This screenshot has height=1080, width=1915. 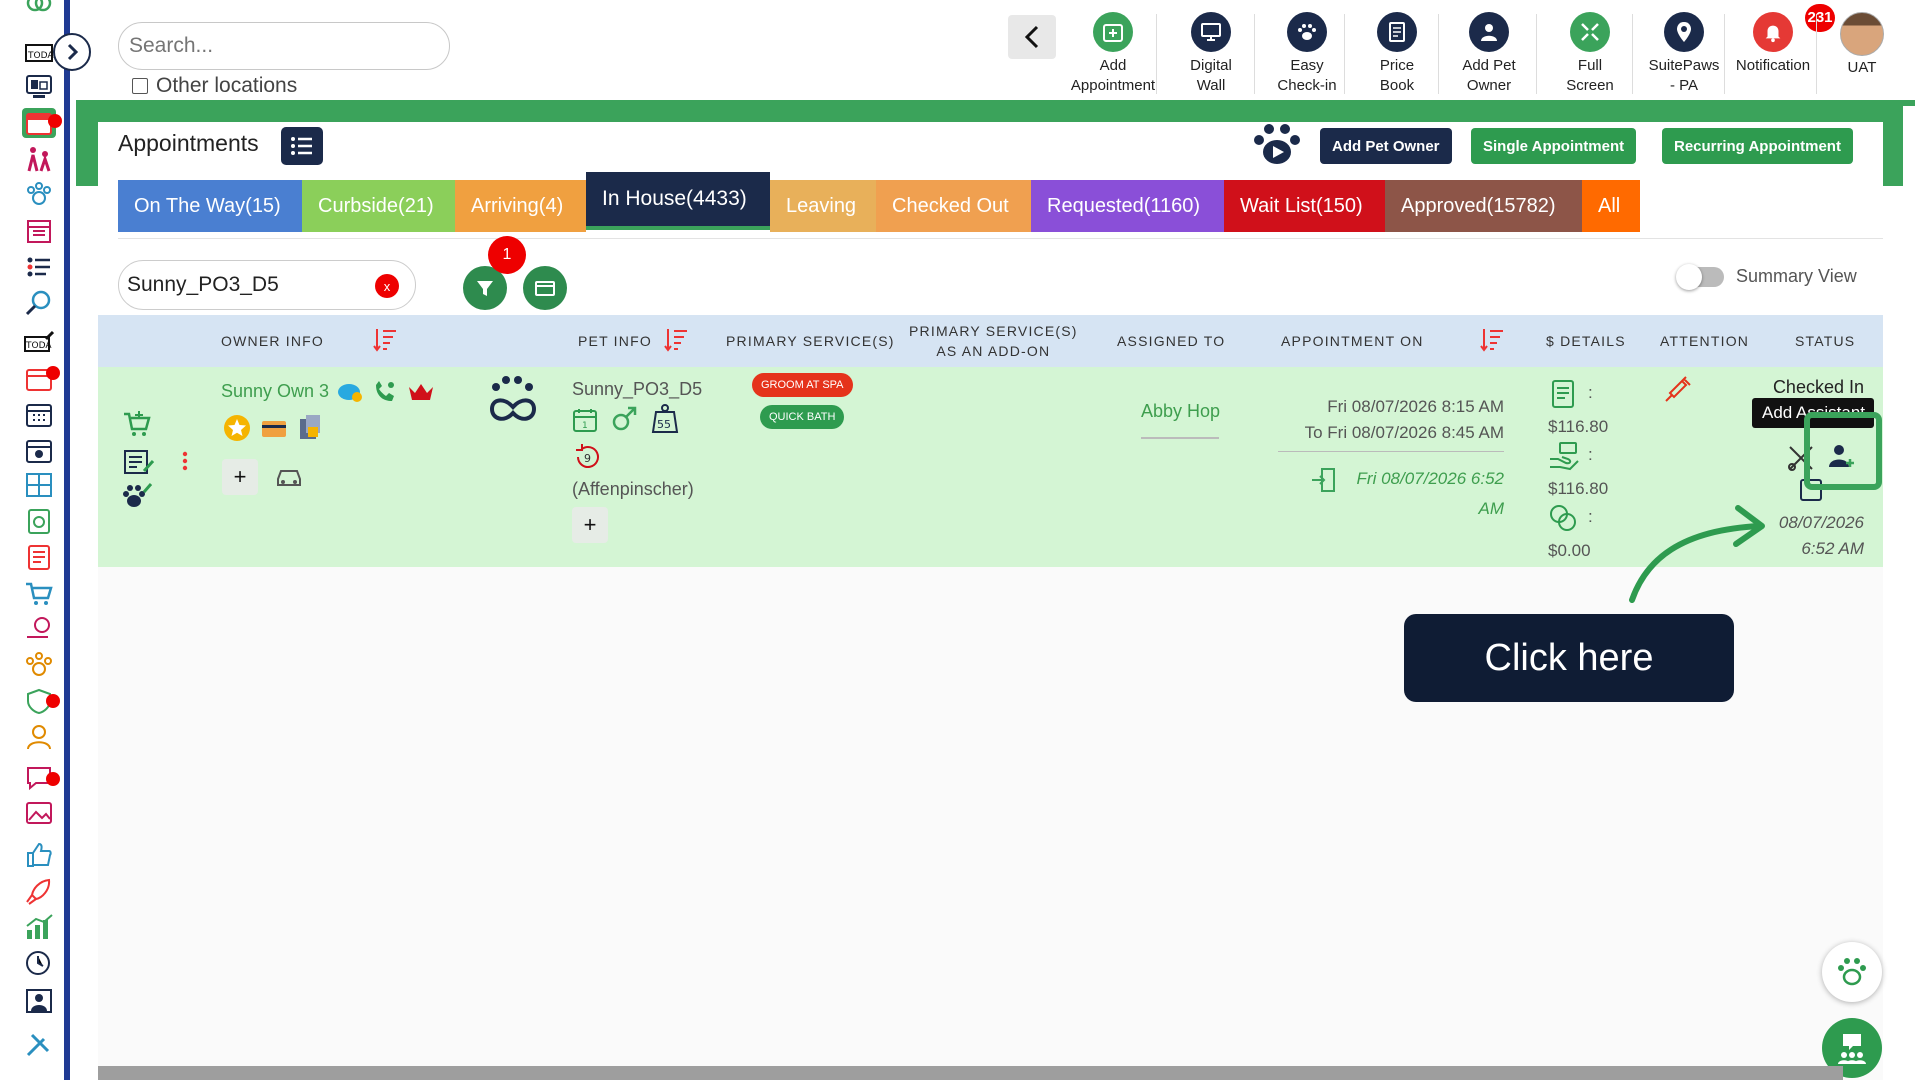 I want to click on col-assigned-to: ASSIGNED TO, so click(x=1171, y=341).